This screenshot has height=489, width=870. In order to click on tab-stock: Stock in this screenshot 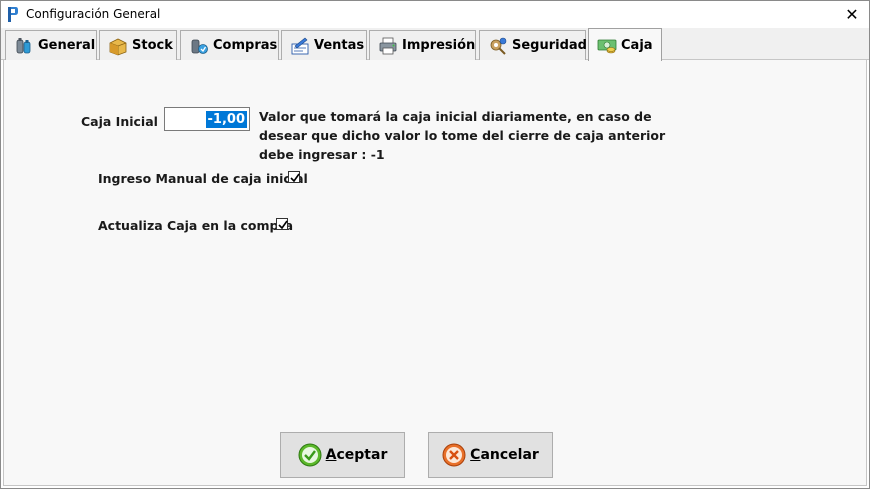, I will do `click(138, 45)`.